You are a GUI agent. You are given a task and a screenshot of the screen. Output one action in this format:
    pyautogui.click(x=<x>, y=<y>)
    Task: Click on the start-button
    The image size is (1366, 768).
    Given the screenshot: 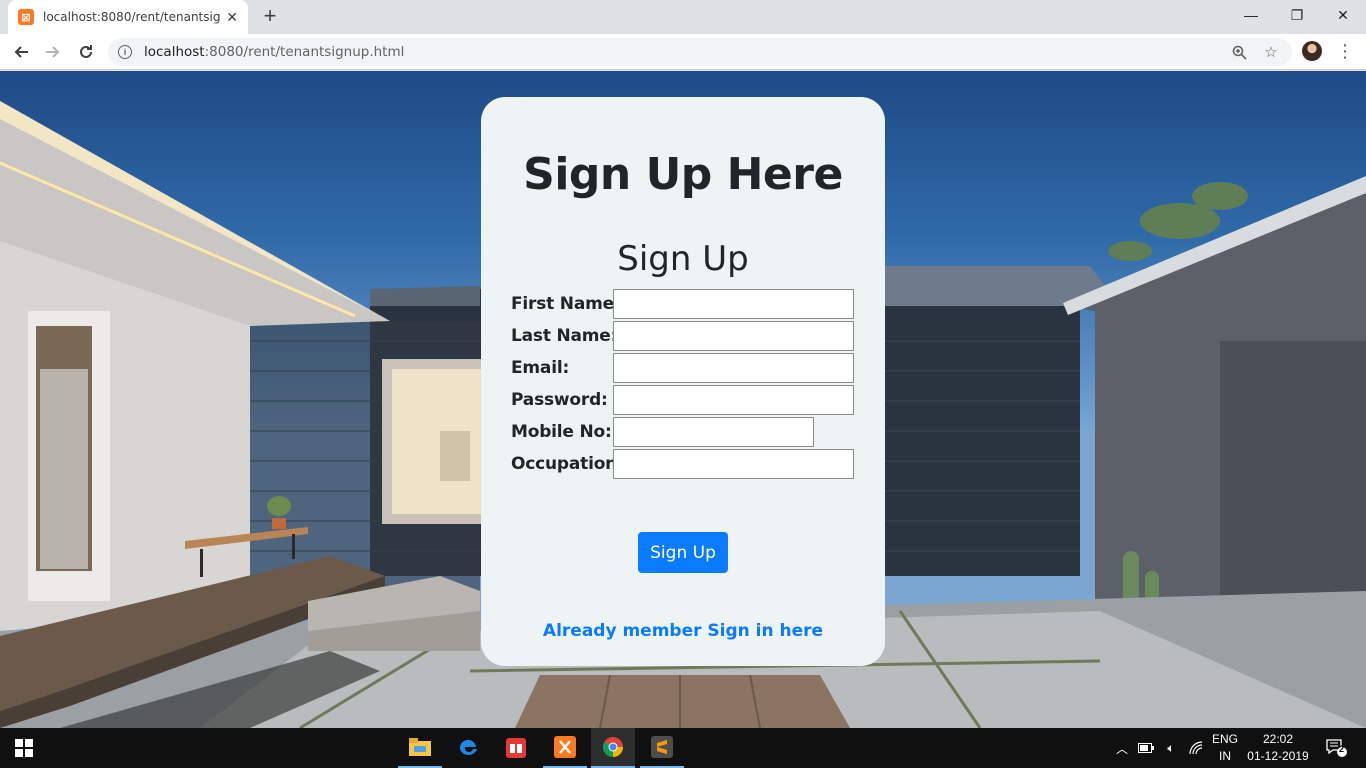 What is the action you would take?
    pyautogui.click(x=24, y=748)
    